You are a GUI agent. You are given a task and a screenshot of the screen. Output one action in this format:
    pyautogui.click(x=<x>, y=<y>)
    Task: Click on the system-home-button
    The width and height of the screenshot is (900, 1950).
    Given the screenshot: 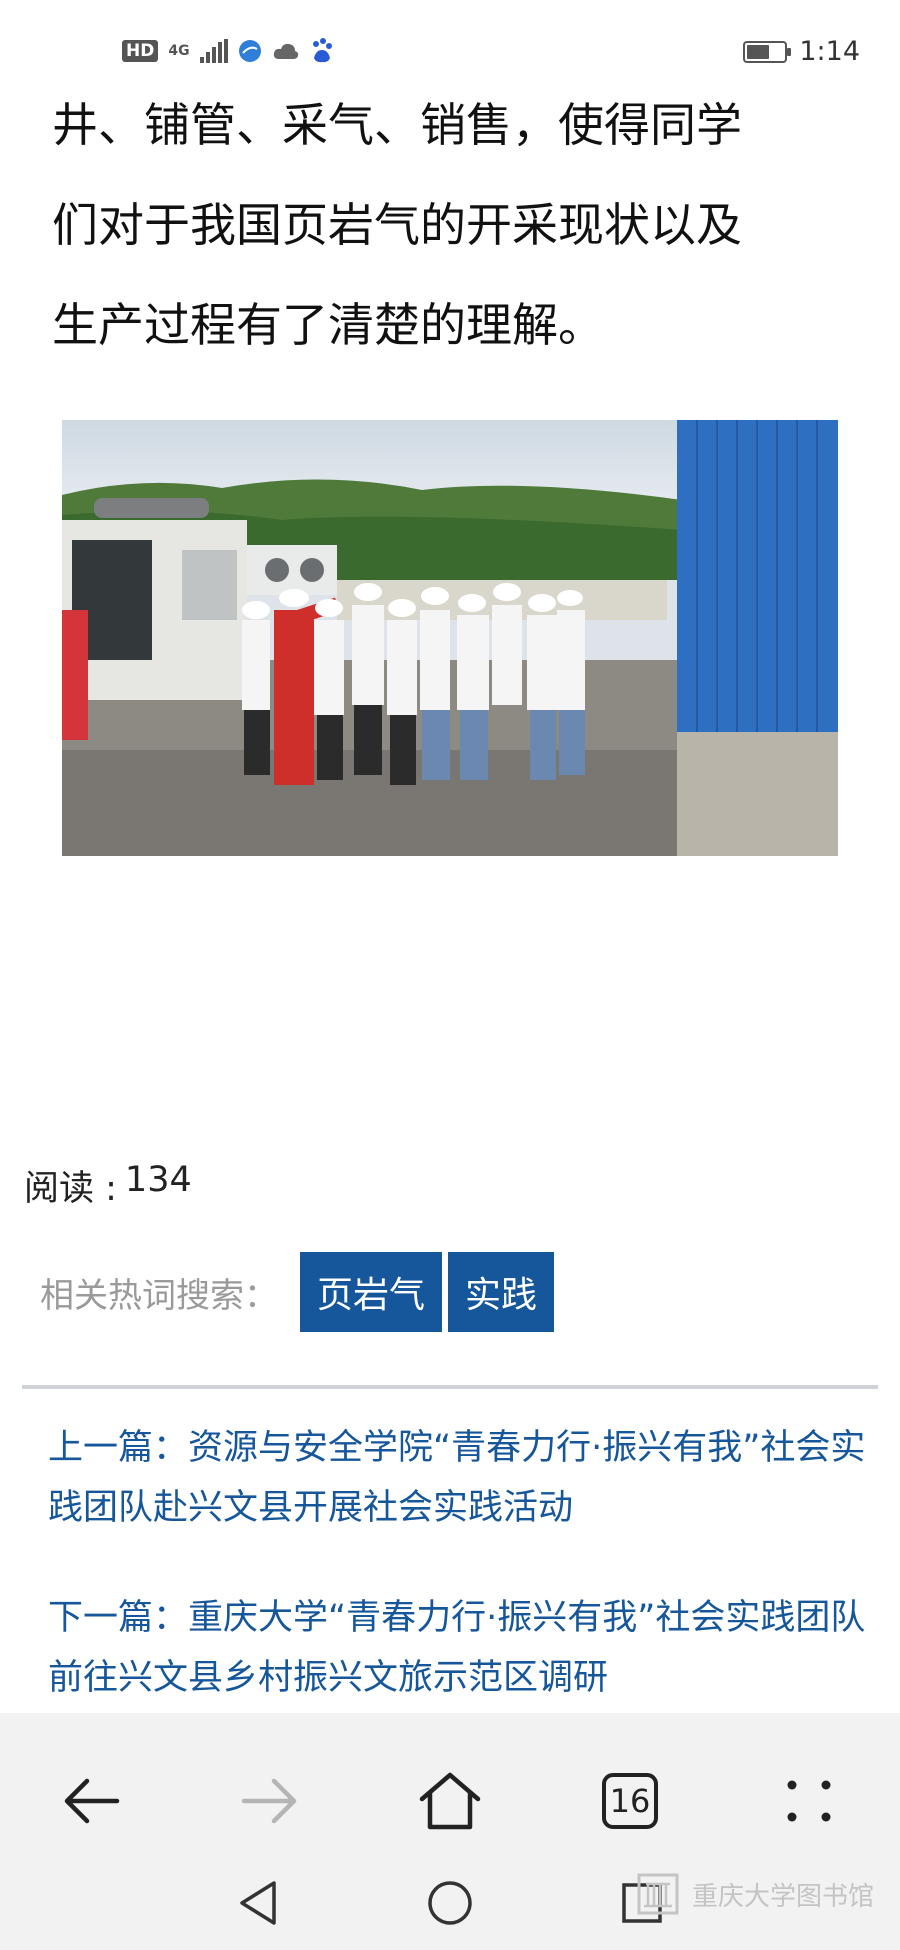 What is the action you would take?
    pyautogui.click(x=450, y=1903)
    